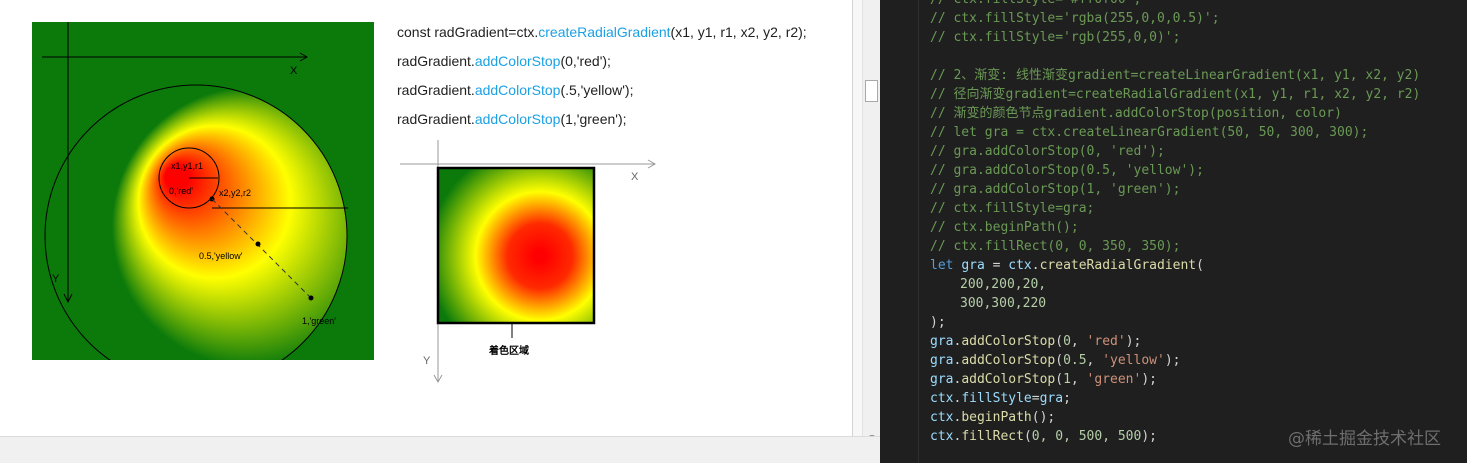 This screenshot has width=1467, height=463. I want to click on editor-comment-line: // ctx.fillStyle='#ff0f00';, so click(1035, 4).